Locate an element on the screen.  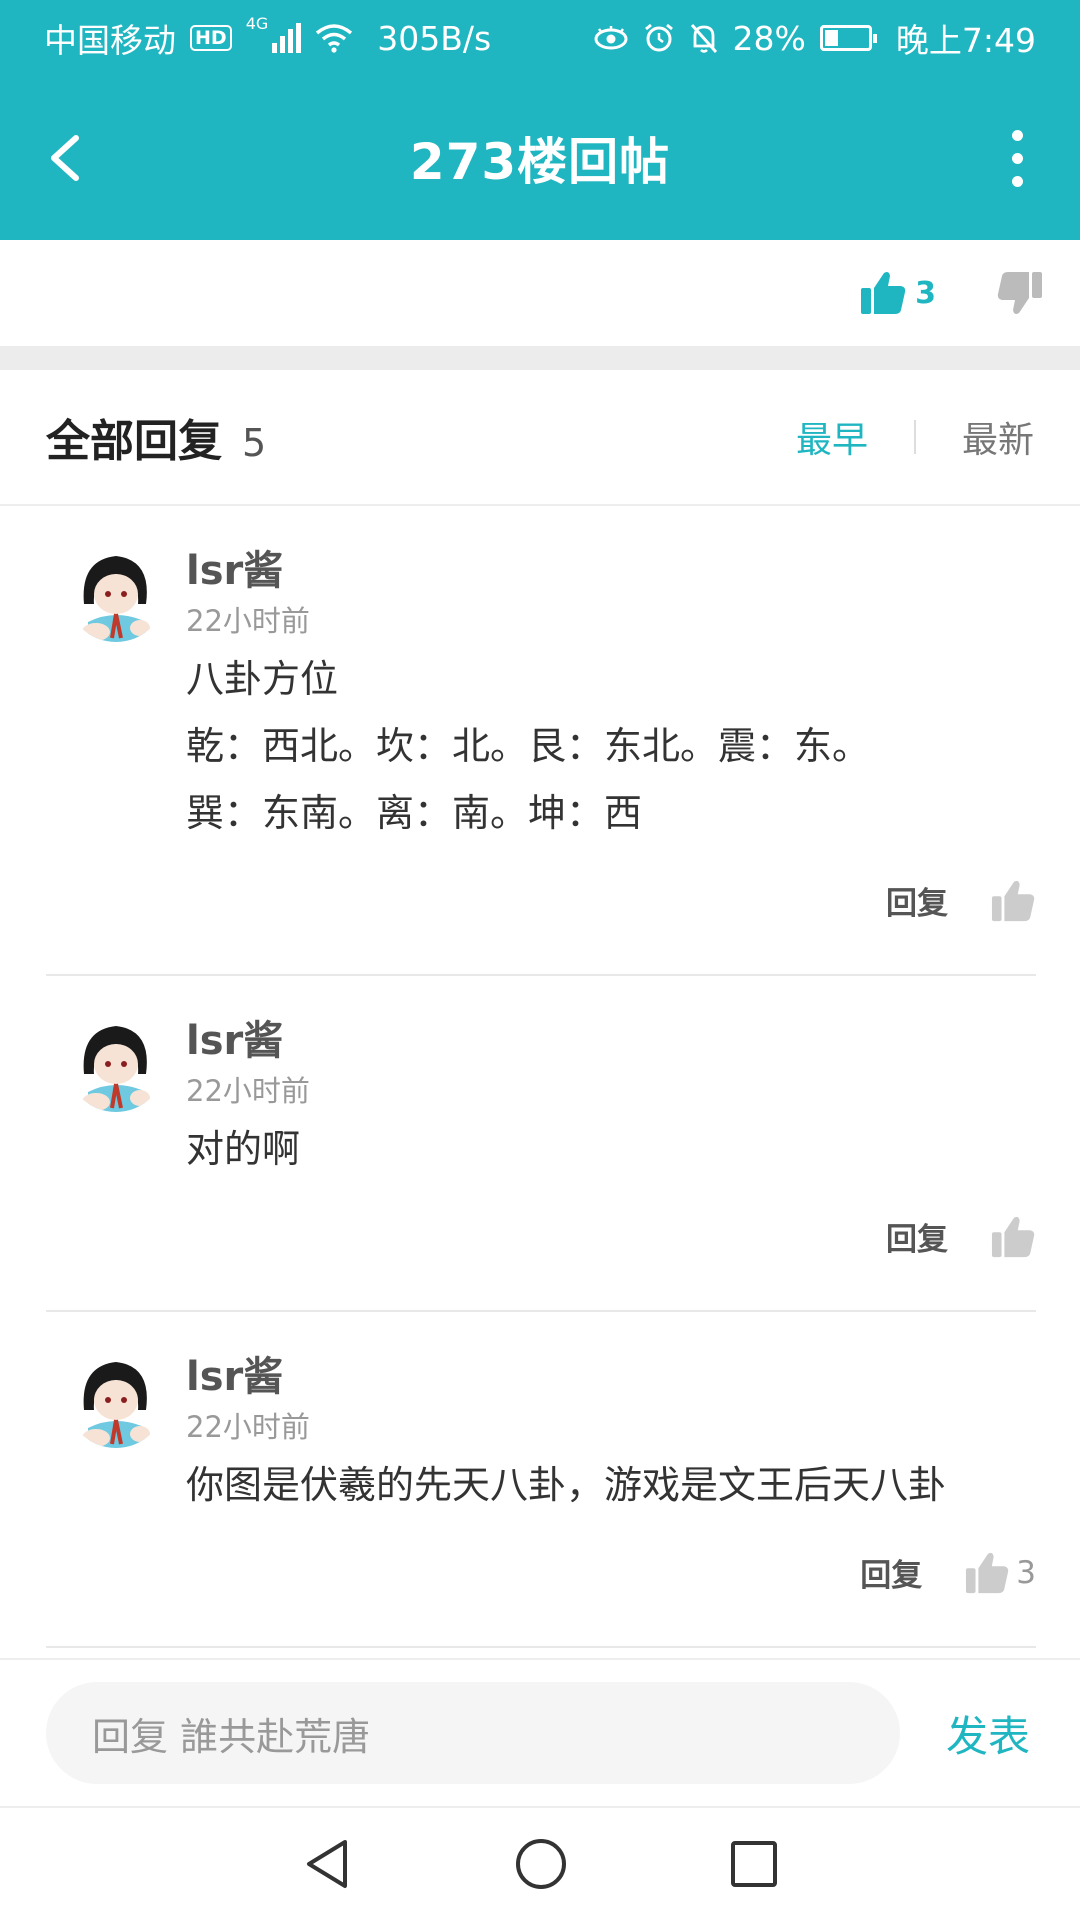
sort-latest-tab: 最新 is located at coordinates (998, 437).